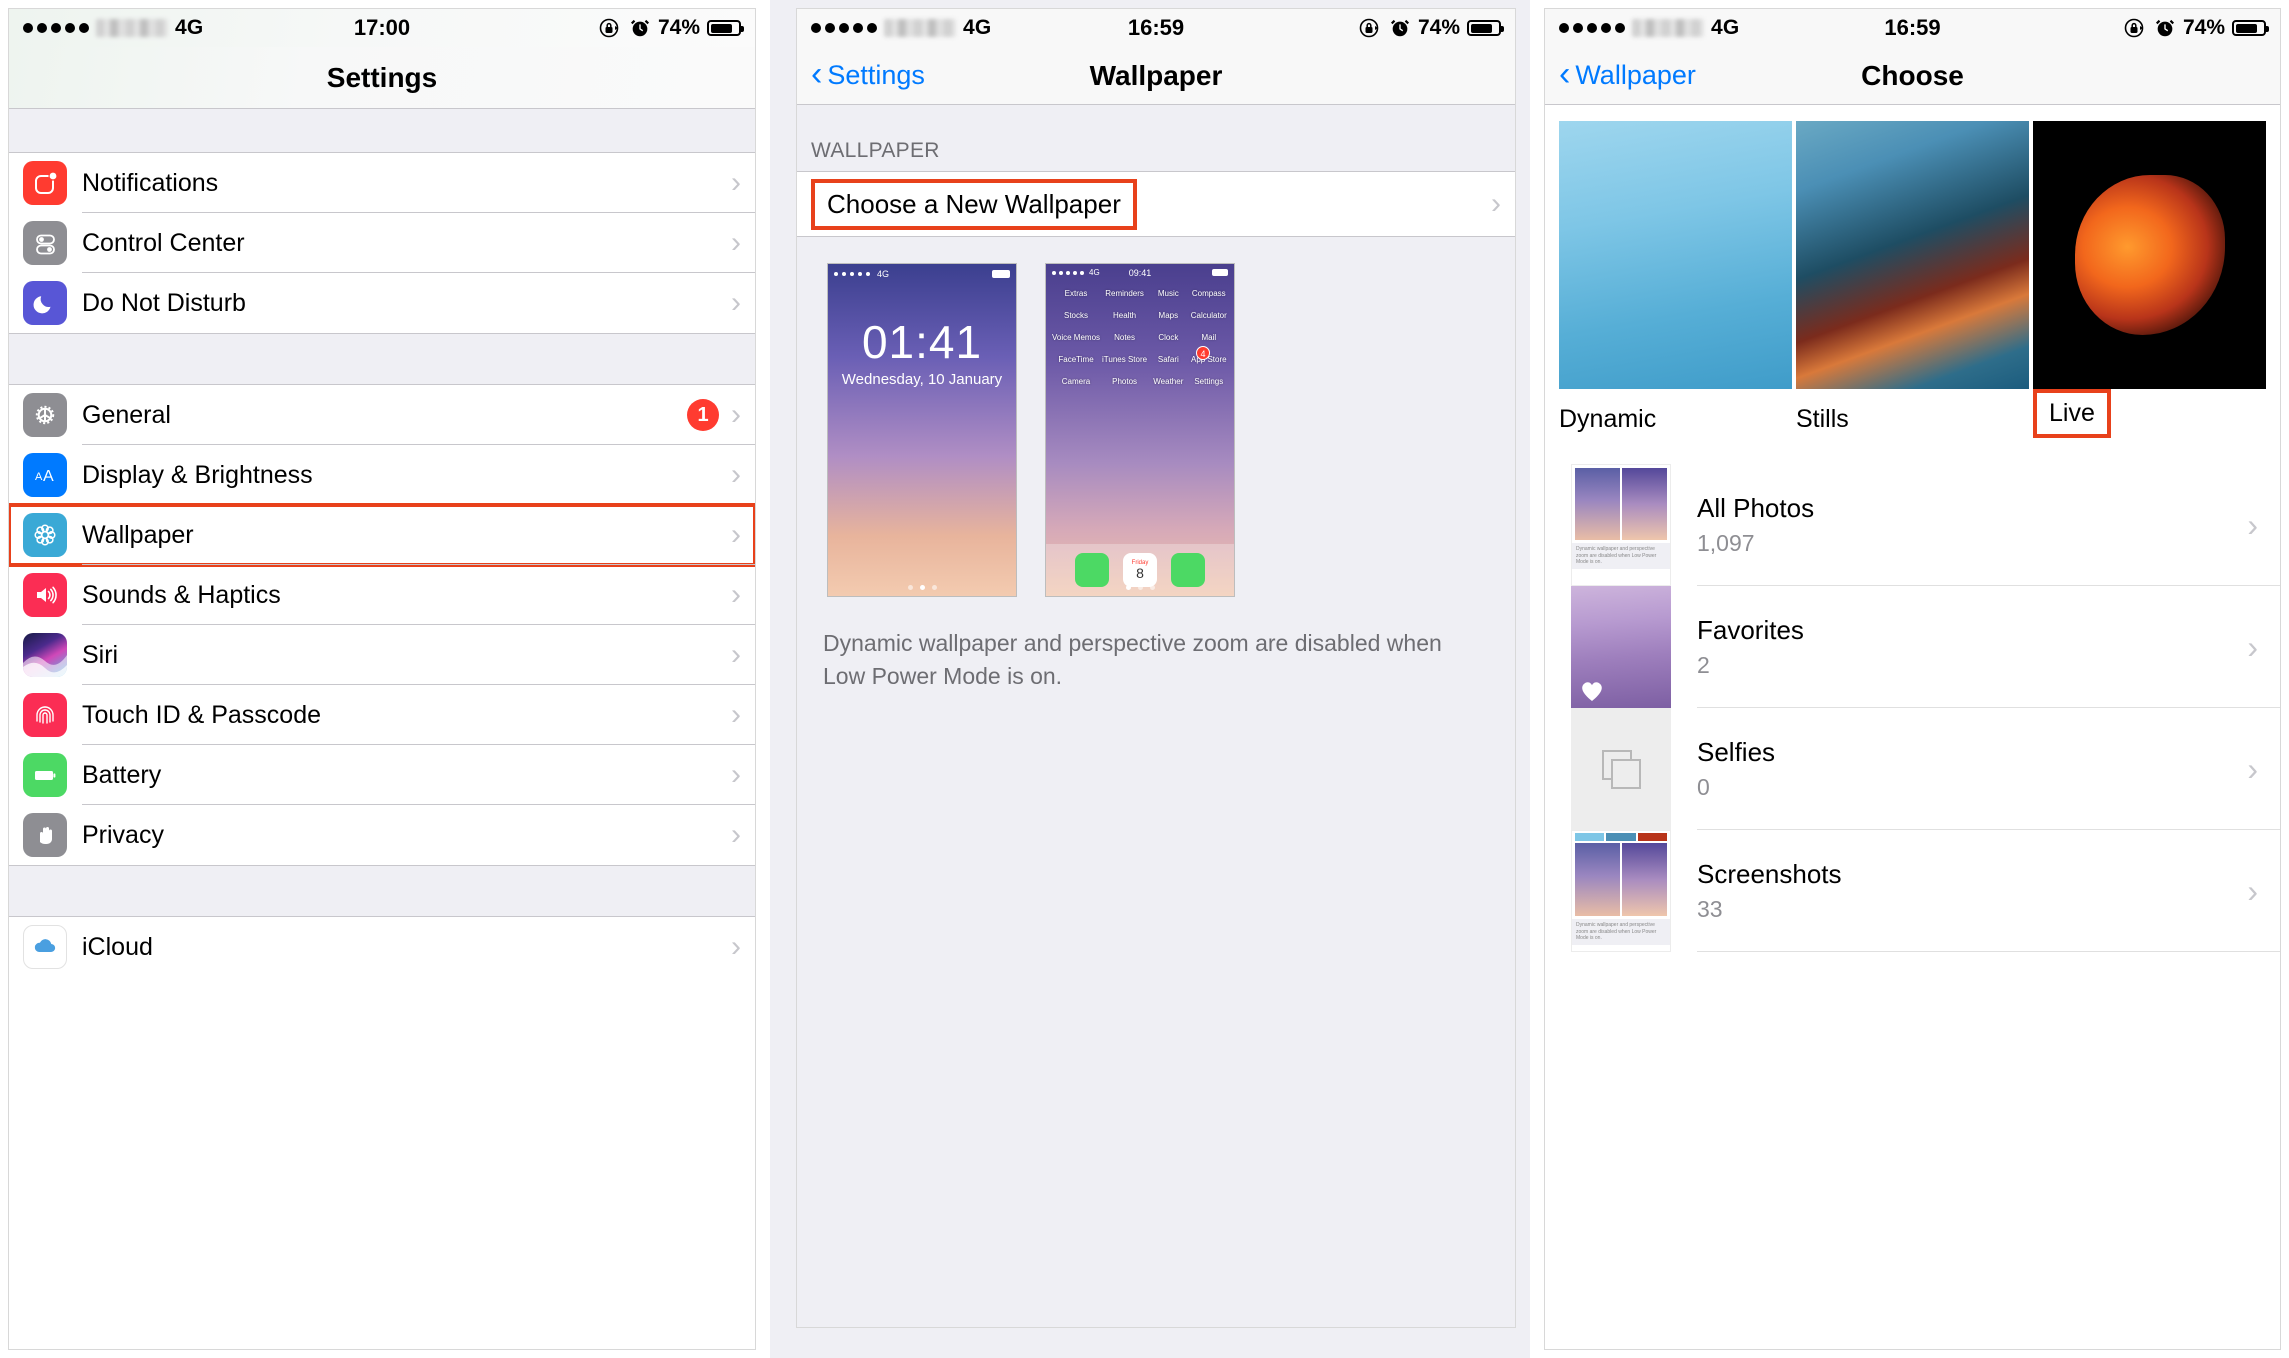 This screenshot has width=2289, height=1358. I want to click on wallpaper-previews: 4G 01:41 Wednesday, 10 January 4G 09:41, so click(1156, 417).